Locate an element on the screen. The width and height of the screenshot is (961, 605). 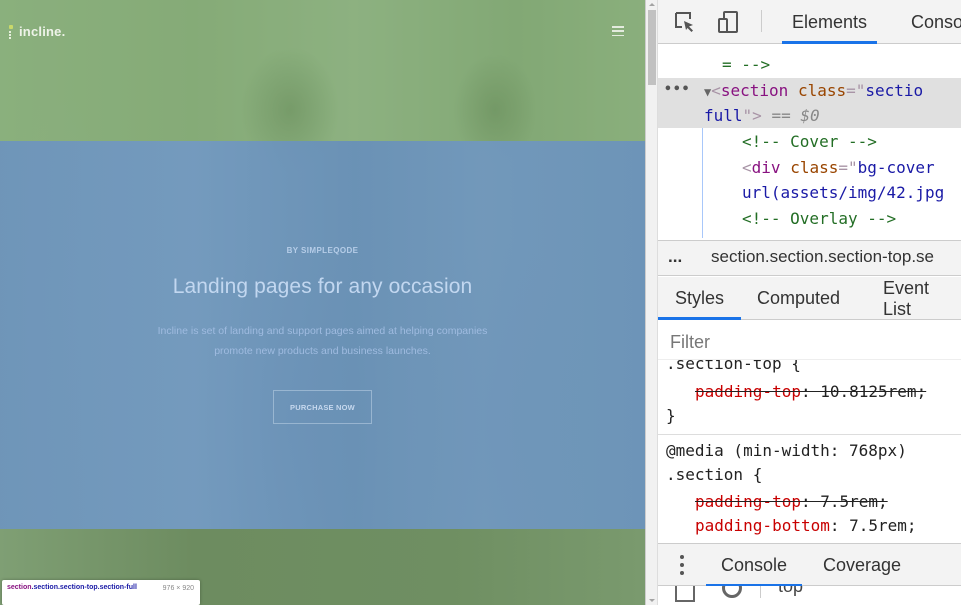
logo: incline. is located at coordinates (37, 31).